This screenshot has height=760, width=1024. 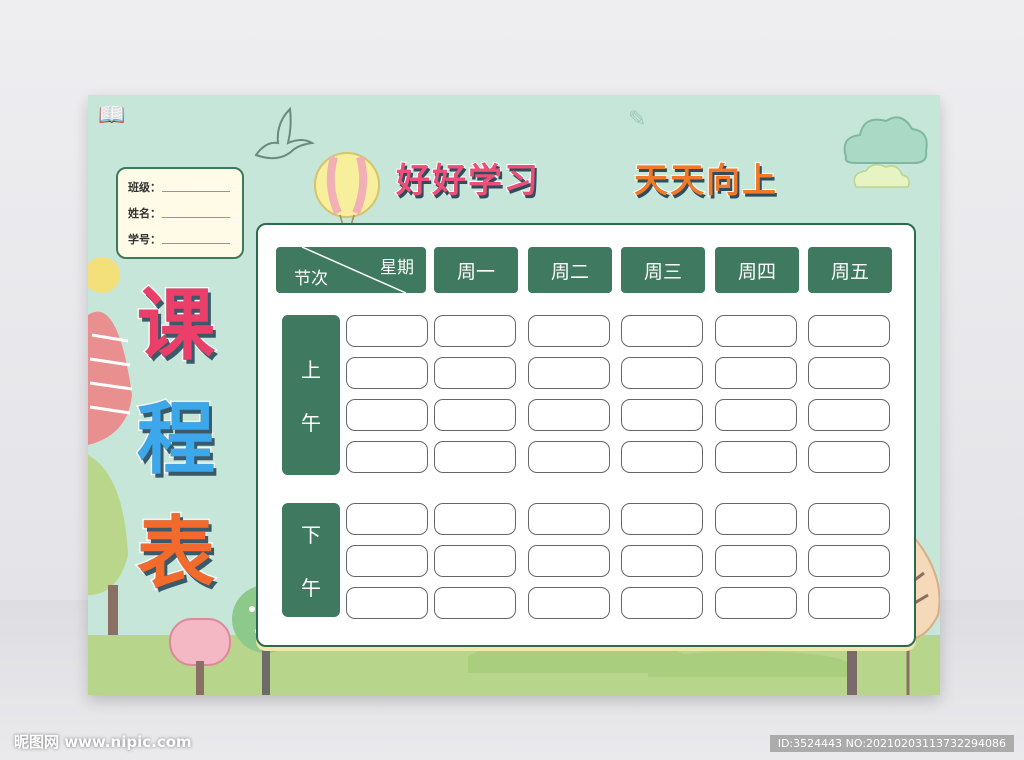 What do you see at coordinates (196, 191) in the screenshot?
I see `class-field-line` at bounding box center [196, 191].